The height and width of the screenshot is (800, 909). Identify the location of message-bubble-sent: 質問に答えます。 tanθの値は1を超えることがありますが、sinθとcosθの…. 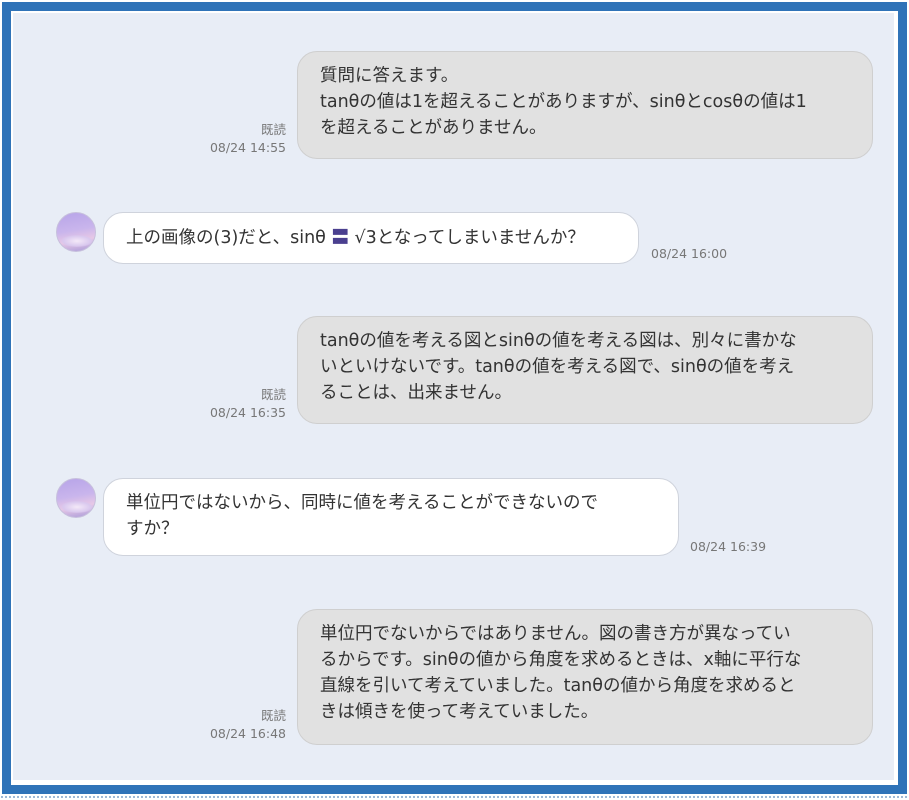
(585, 105).